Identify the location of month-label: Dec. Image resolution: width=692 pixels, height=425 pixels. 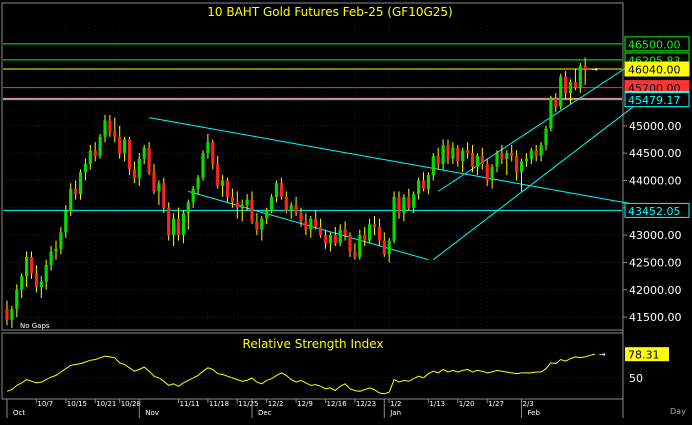
(265, 413).